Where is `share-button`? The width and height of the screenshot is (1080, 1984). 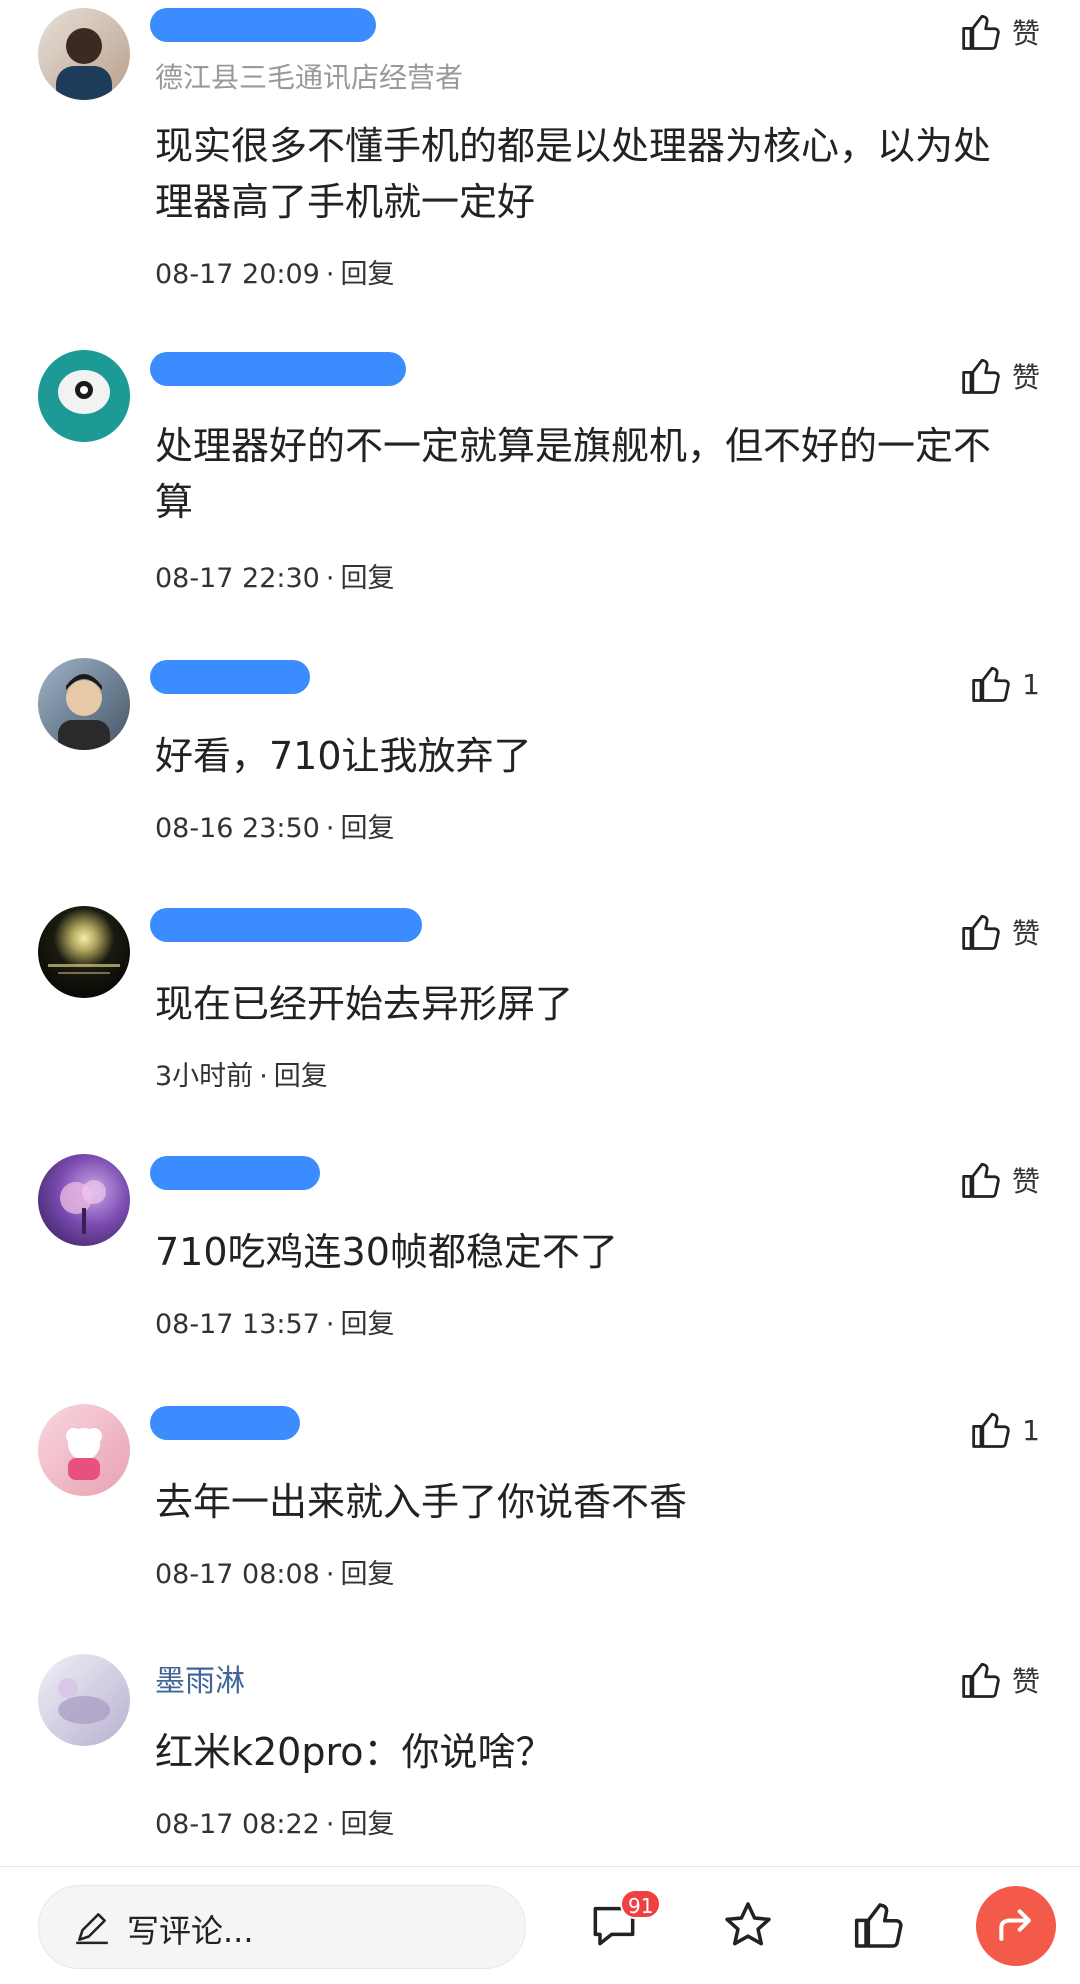
share-button is located at coordinates (1016, 1926).